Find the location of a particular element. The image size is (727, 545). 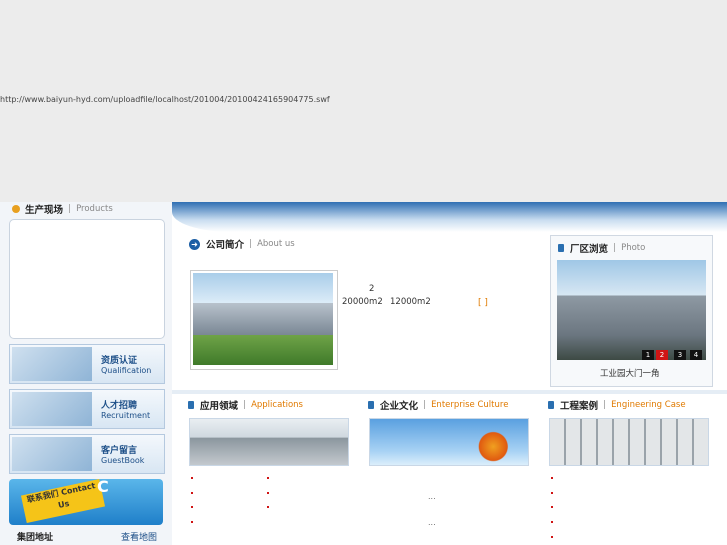

cases-title-en: Engineering Case is located at coordinates (648, 405).